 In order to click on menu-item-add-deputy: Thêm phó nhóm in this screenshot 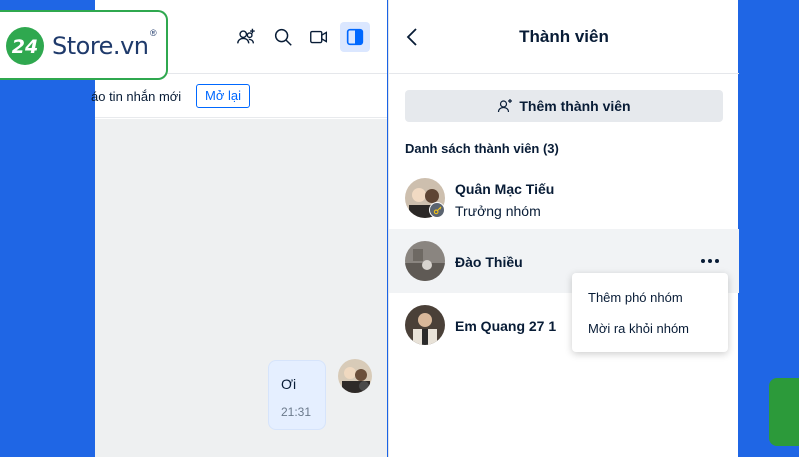, I will do `click(635, 297)`.